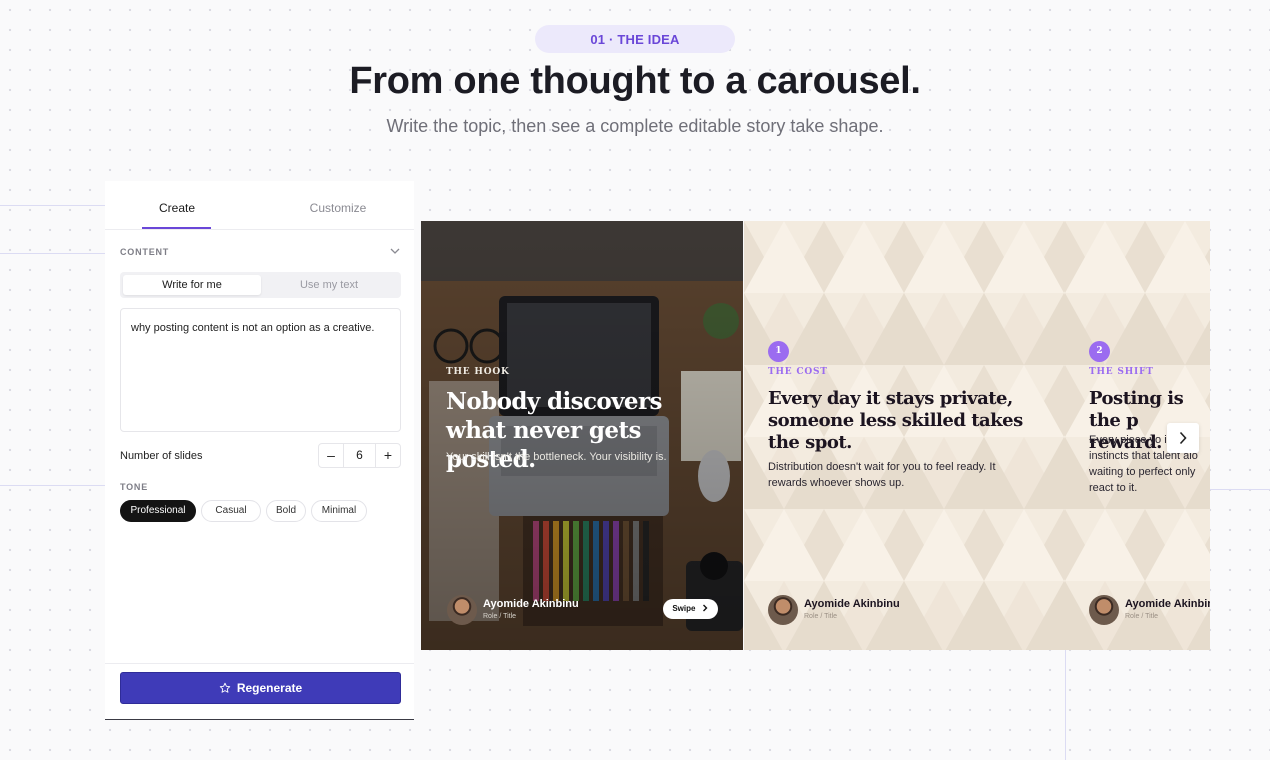 The width and height of the screenshot is (1270, 760). I want to click on content-section-label: CONTENT, so click(145, 252).